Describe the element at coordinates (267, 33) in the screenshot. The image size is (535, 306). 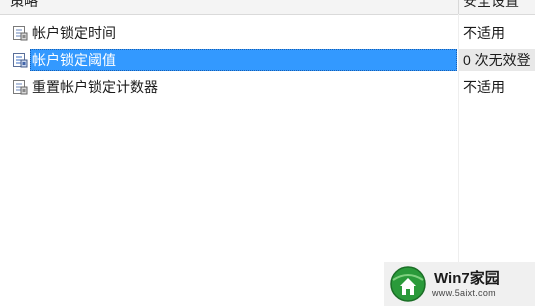
I see `policy-row-lockout-duration: 帐户锁定时间 不适用` at that location.